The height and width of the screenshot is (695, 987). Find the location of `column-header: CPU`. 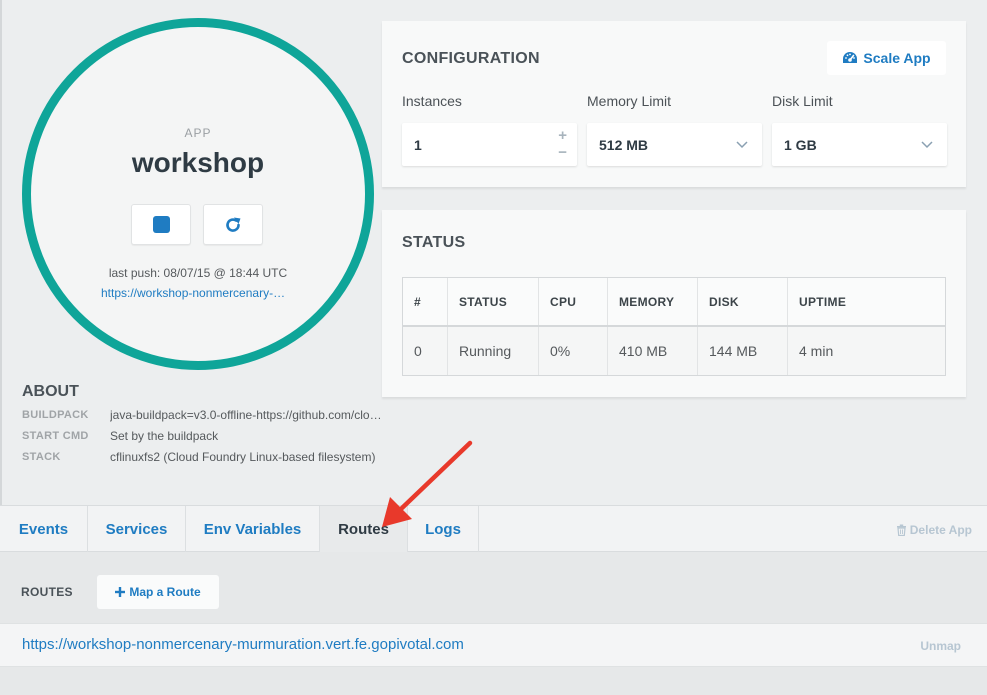

column-header: CPU is located at coordinates (573, 301).